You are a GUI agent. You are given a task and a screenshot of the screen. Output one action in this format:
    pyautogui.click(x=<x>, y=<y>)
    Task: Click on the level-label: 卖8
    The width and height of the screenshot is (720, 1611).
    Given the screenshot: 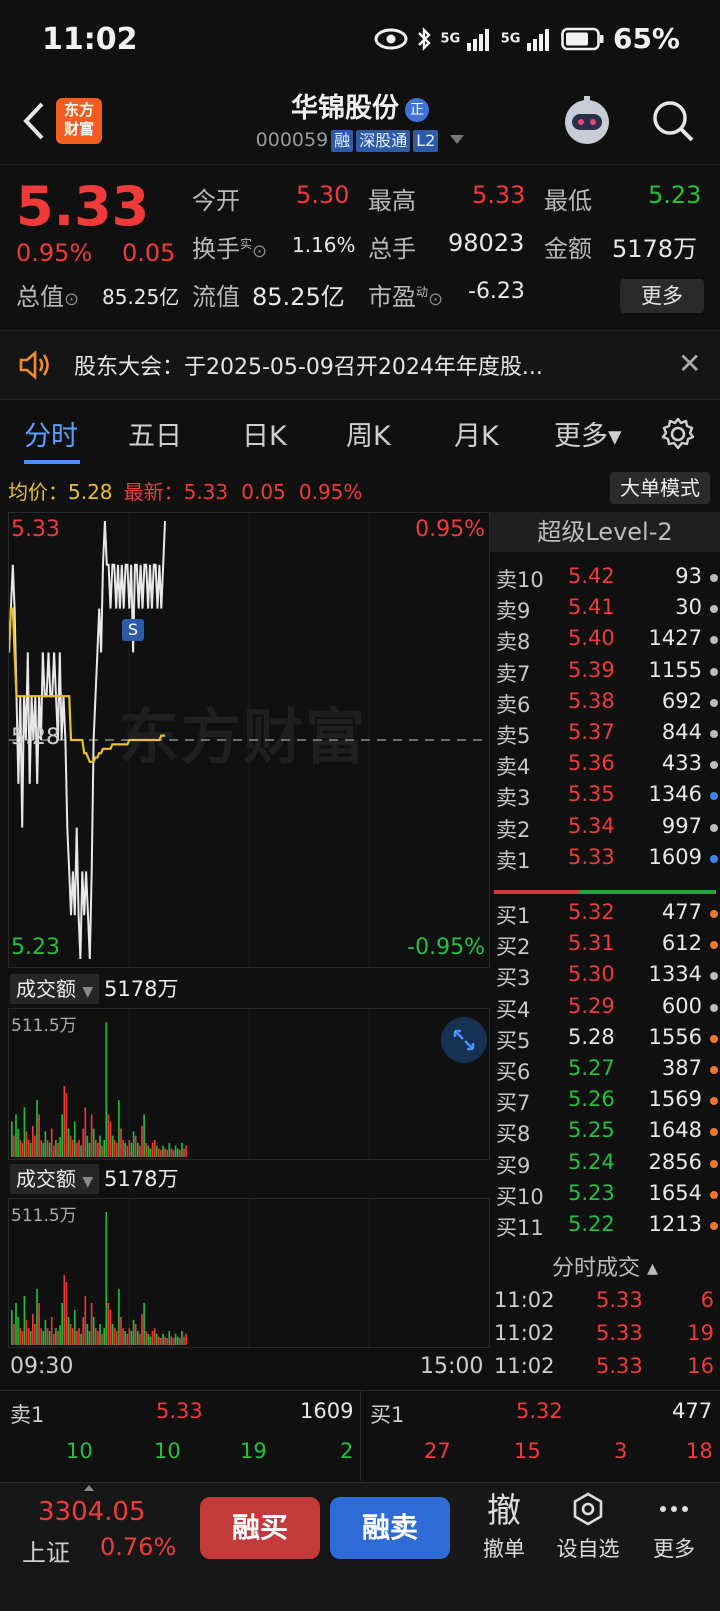 What is the action you would take?
    pyautogui.click(x=513, y=642)
    